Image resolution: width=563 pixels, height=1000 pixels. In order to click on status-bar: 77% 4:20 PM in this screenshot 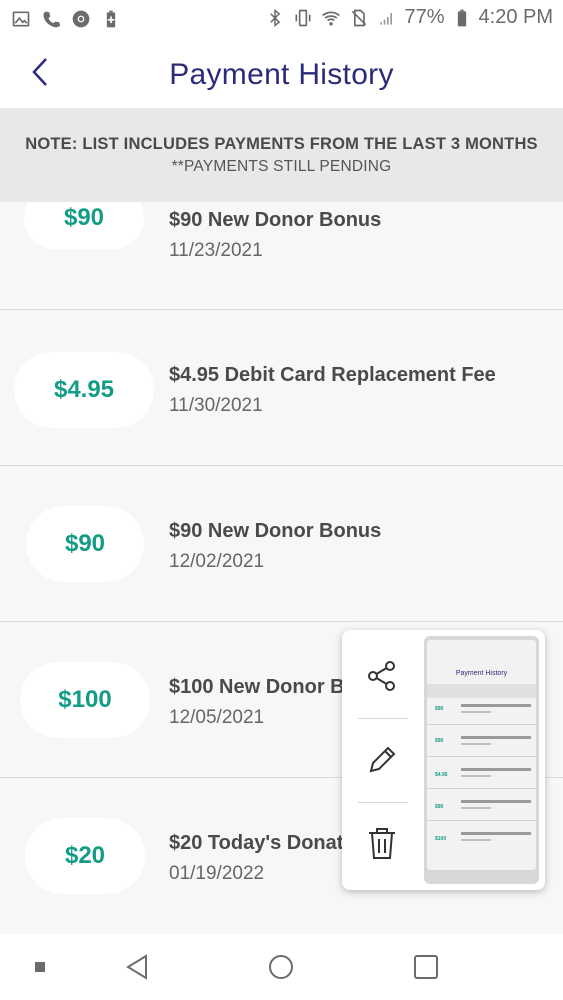, I will do `click(281, 19)`.